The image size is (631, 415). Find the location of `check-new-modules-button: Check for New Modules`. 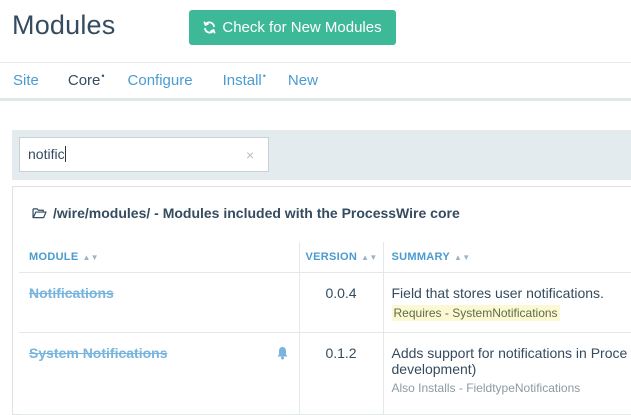

check-new-modules-button: Check for New Modules is located at coordinates (292, 27).